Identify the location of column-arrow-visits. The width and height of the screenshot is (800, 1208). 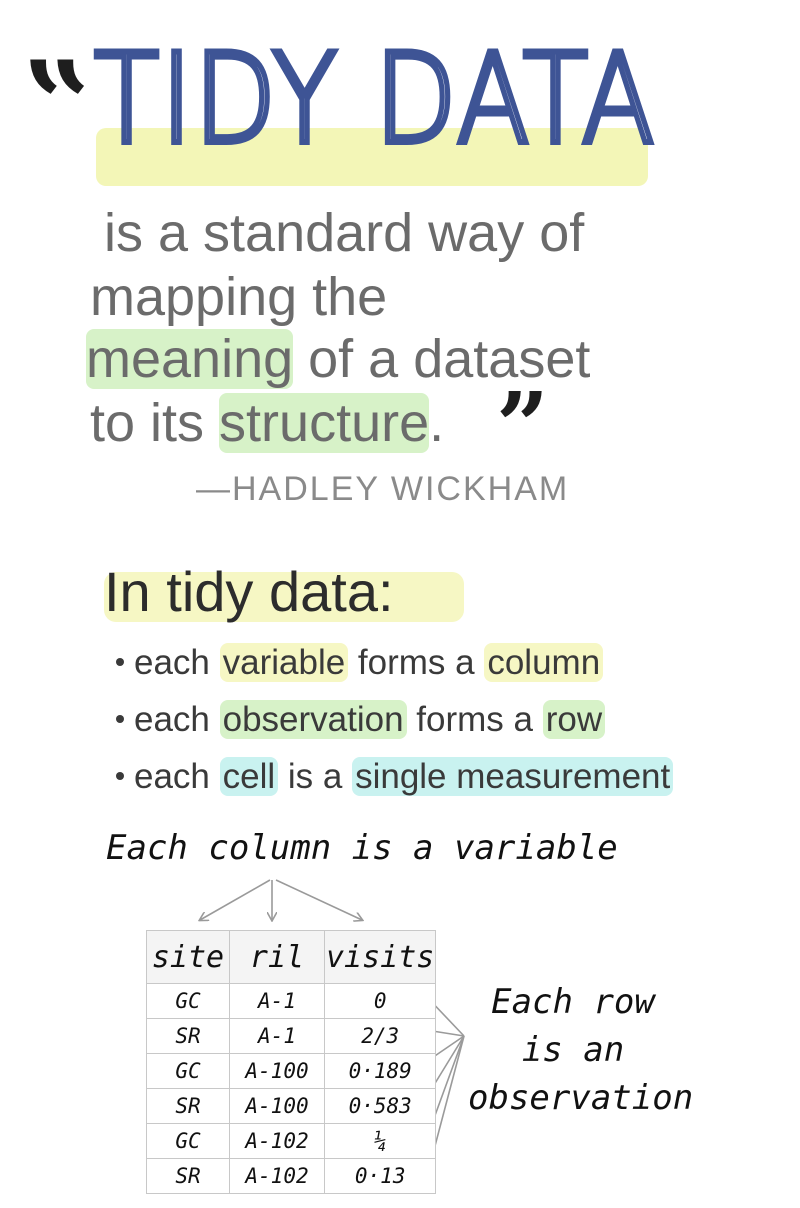
(318, 899).